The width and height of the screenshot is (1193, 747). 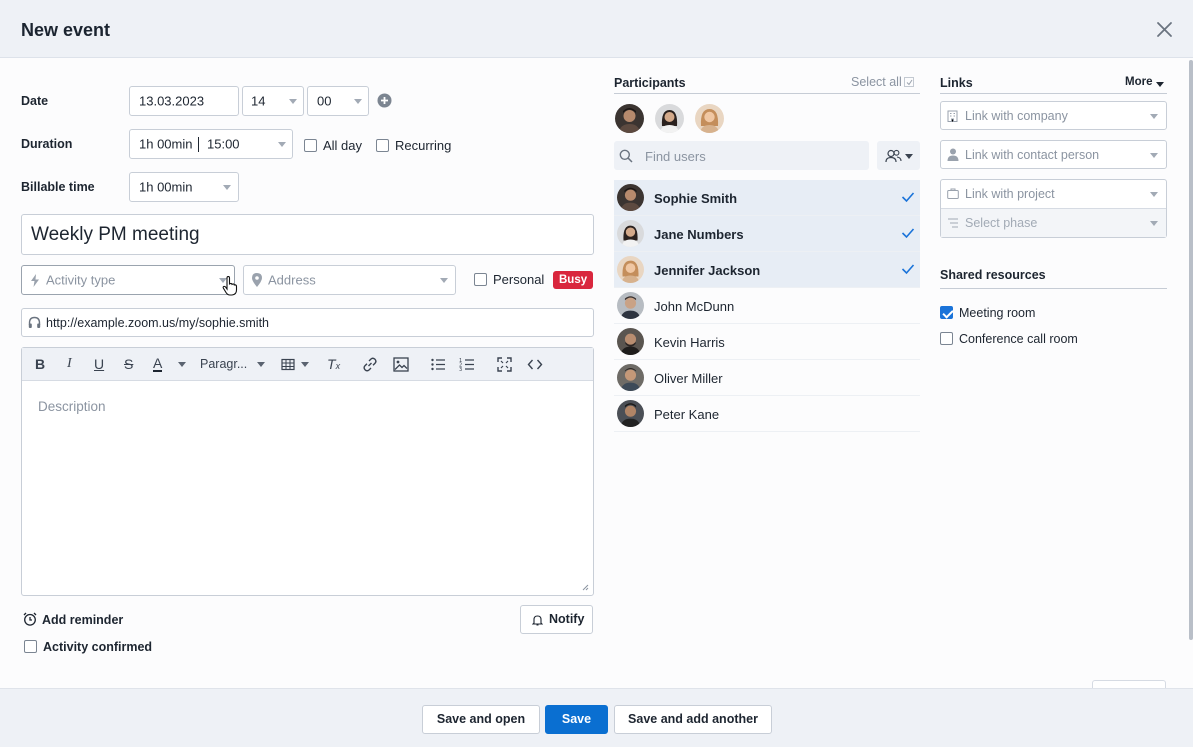 I want to click on personal-checkbox, so click(x=480, y=279).